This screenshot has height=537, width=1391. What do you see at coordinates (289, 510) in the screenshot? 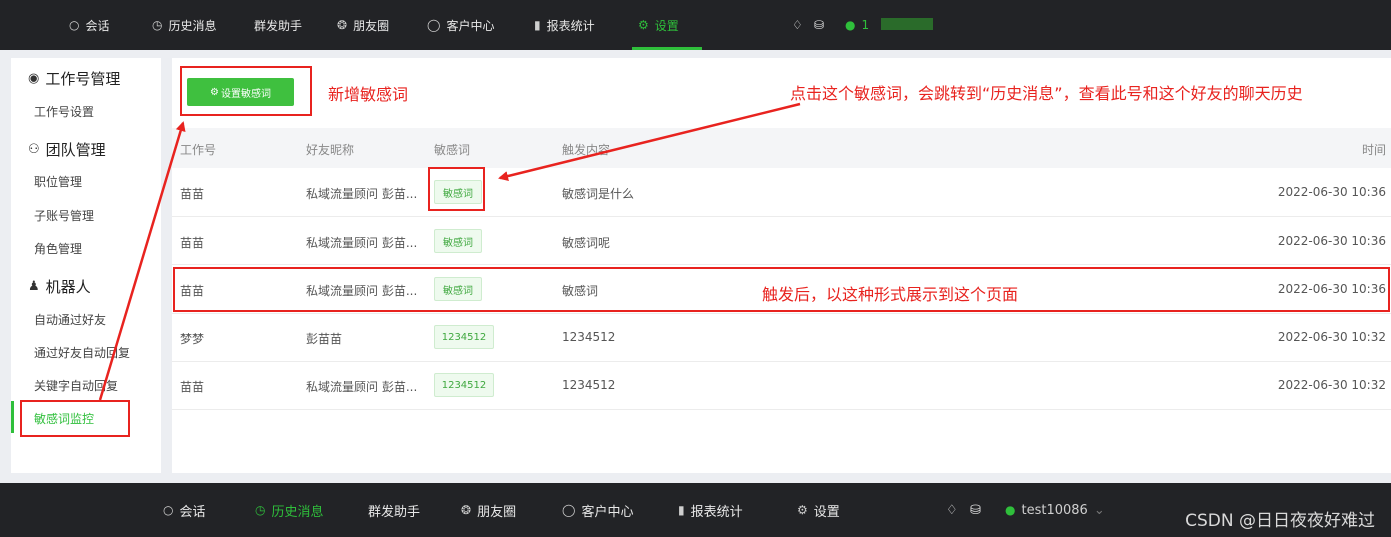
I see `nav2-history: ◷ 历史消息` at bounding box center [289, 510].